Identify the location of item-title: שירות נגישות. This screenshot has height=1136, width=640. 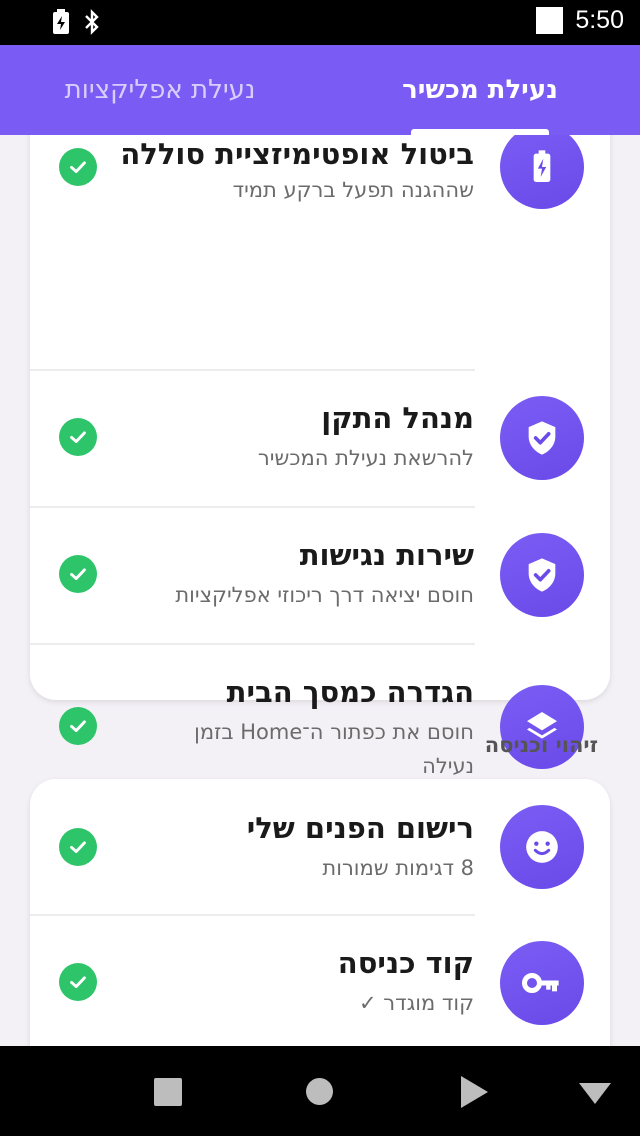
(386, 555).